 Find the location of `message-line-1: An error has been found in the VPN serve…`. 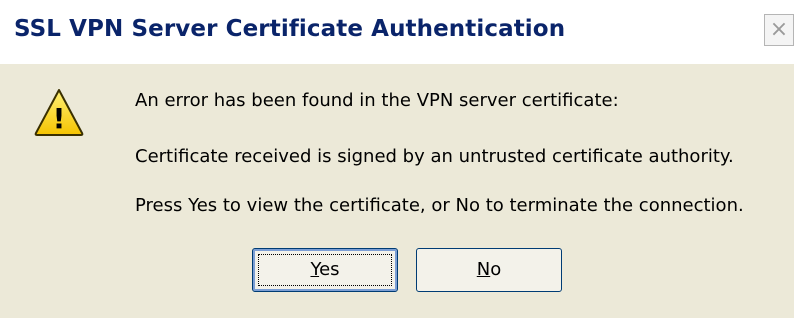

message-line-1: An error has been found in the VPN serve… is located at coordinates (377, 100).